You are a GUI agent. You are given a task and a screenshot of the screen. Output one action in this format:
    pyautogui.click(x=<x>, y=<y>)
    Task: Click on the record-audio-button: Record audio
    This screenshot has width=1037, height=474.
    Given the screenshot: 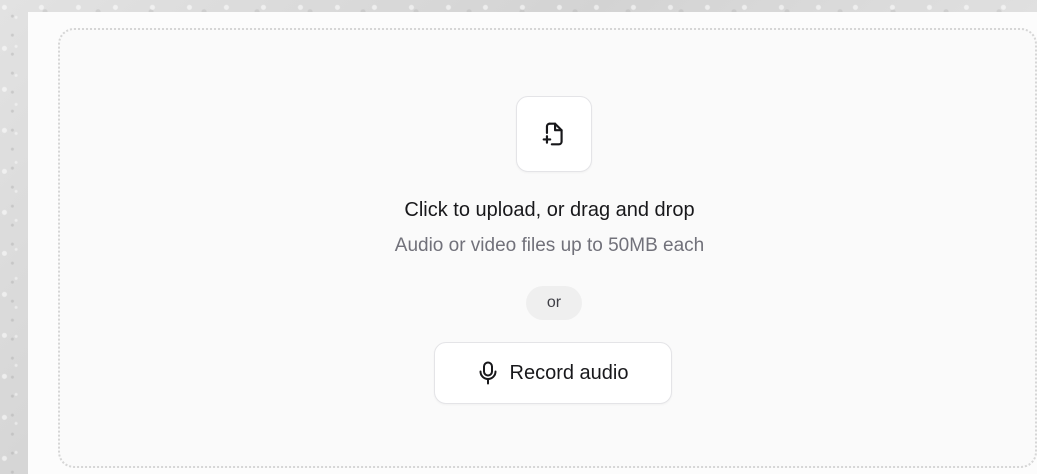 What is the action you would take?
    pyautogui.click(x=553, y=373)
    